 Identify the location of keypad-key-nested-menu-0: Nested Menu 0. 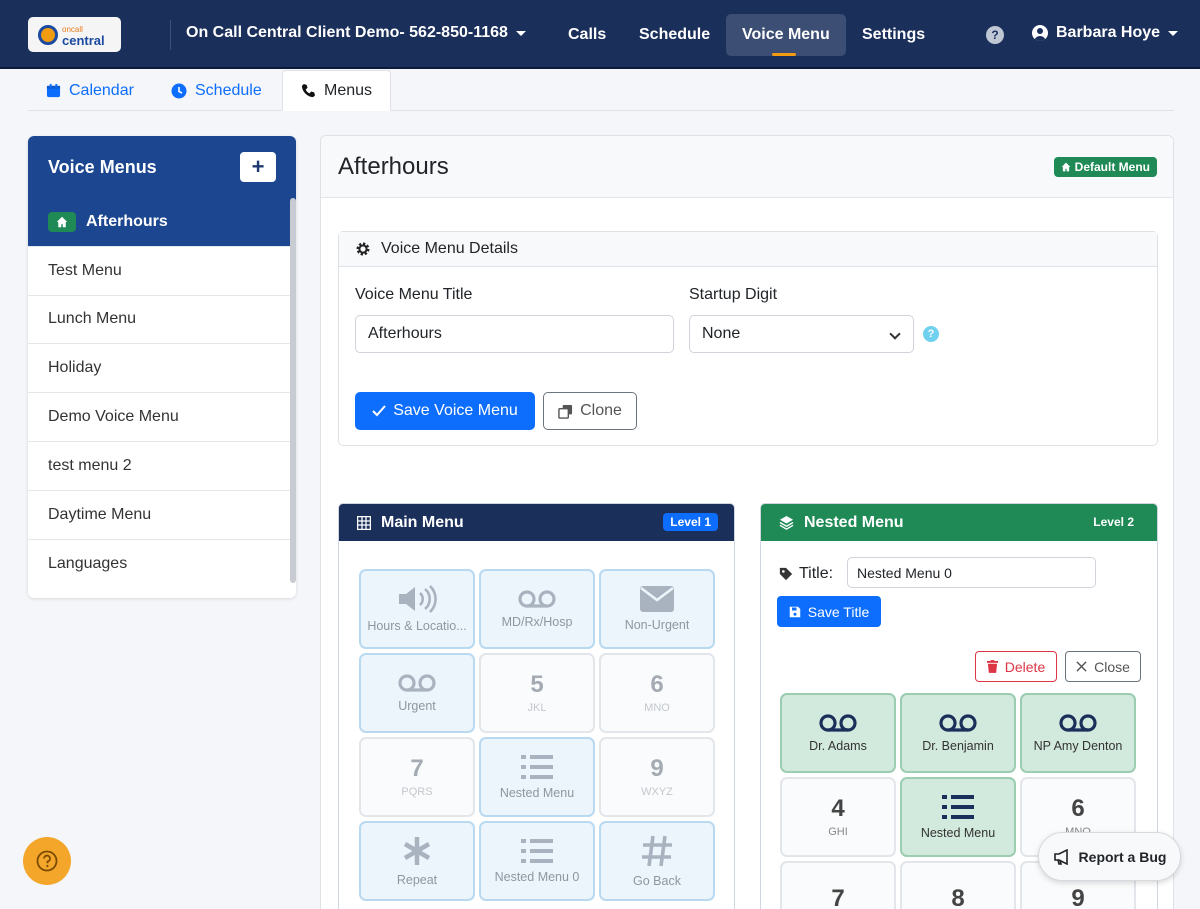
(537, 861).